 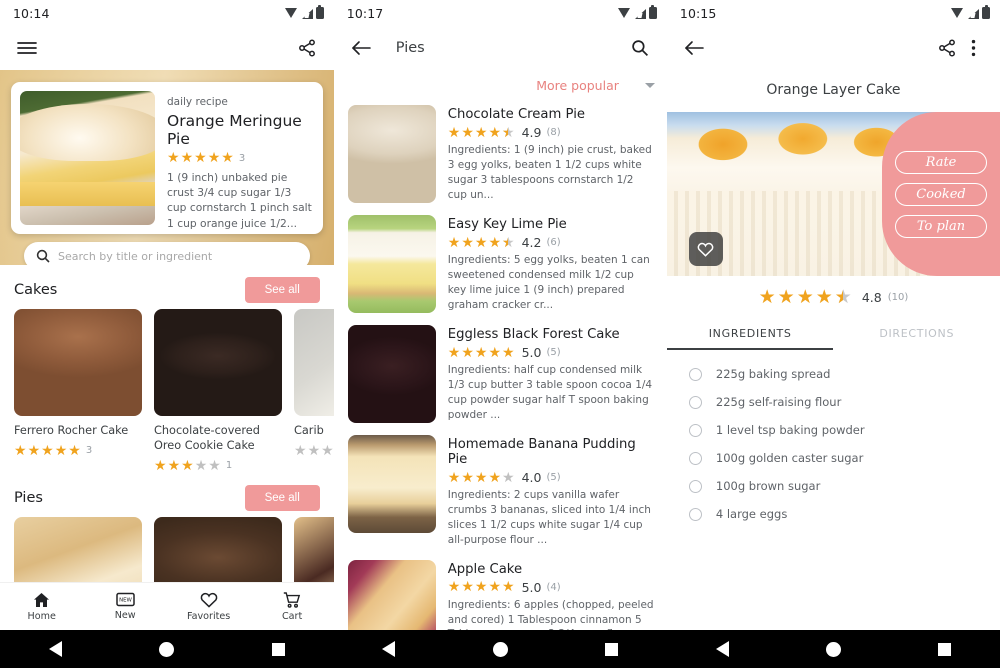 What do you see at coordinates (833, 194) in the screenshot?
I see `recipe-hero-image: Rate Cooked To plan` at bounding box center [833, 194].